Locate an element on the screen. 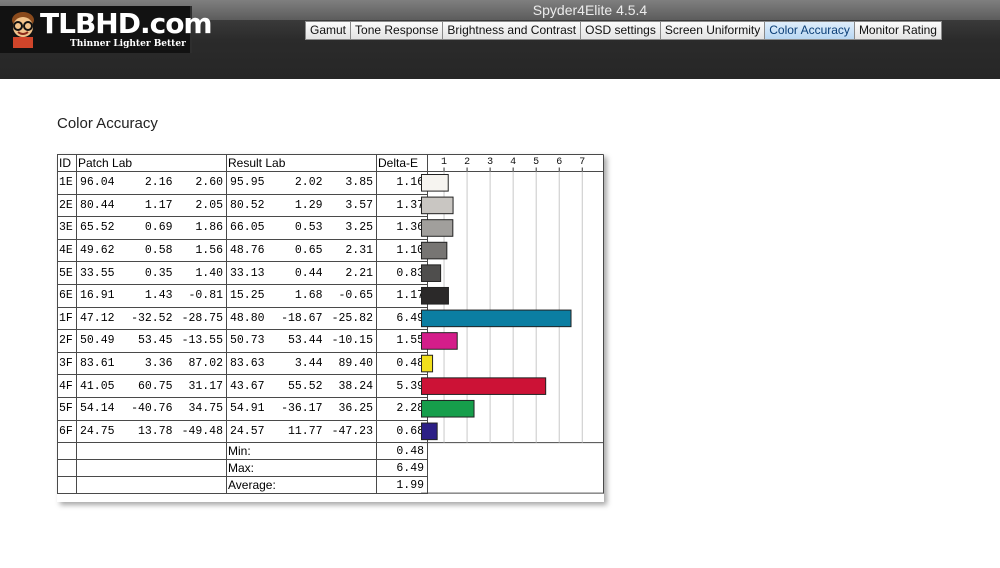  patch-lab: 49.62 0.58 1.56 is located at coordinates (151, 250).